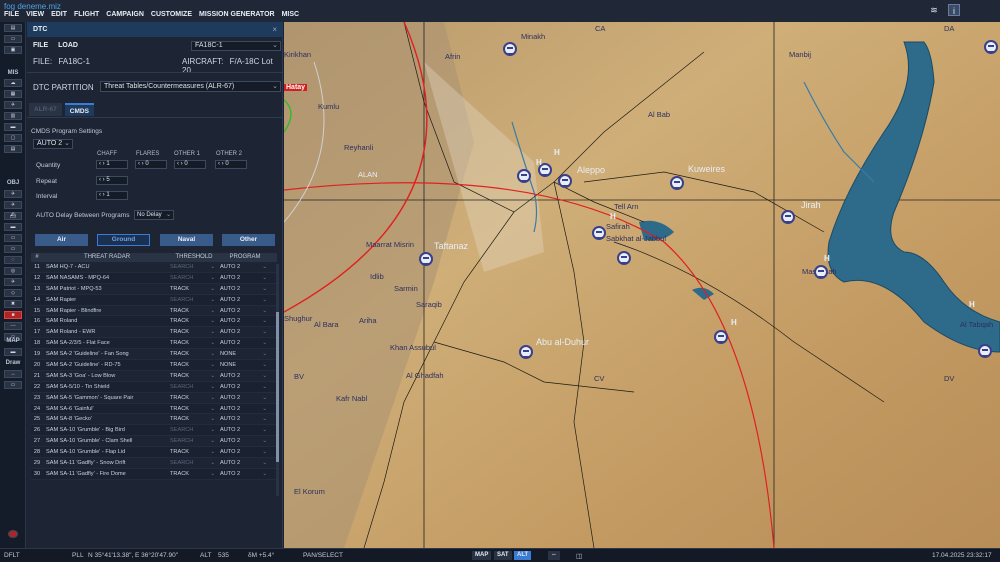 The image size is (1000, 562). Describe the element at coordinates (13, 315) in the screenshot. I see `destroy-icon: ■` at that location.